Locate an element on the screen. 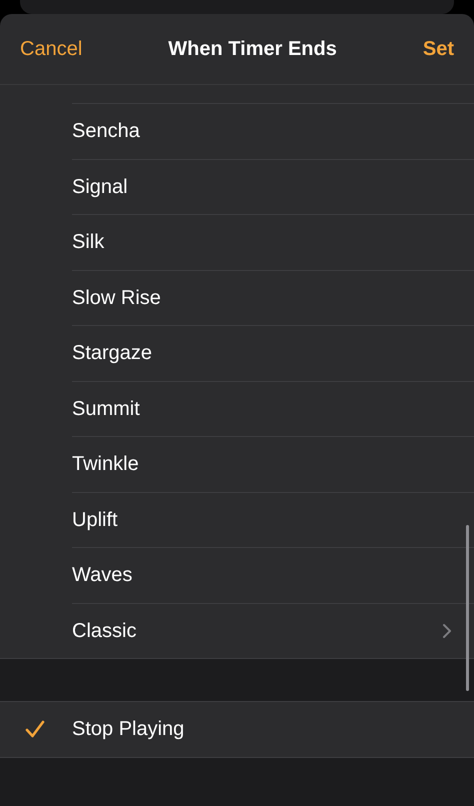  cancel-button: Cancel is located at coordinates (51, 49).